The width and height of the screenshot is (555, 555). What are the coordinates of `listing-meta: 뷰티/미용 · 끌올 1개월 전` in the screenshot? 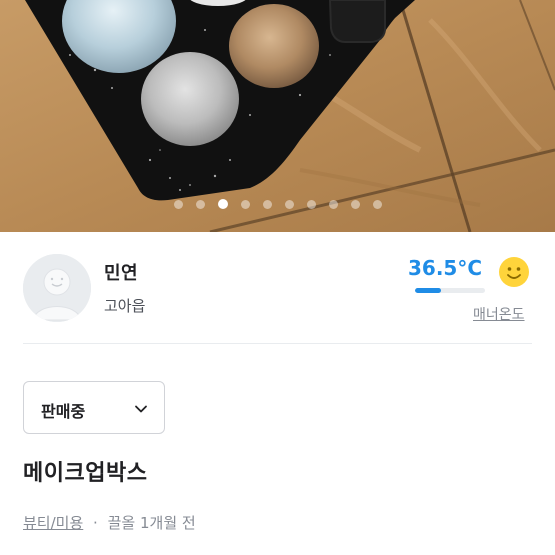 It's located at (109, 522).